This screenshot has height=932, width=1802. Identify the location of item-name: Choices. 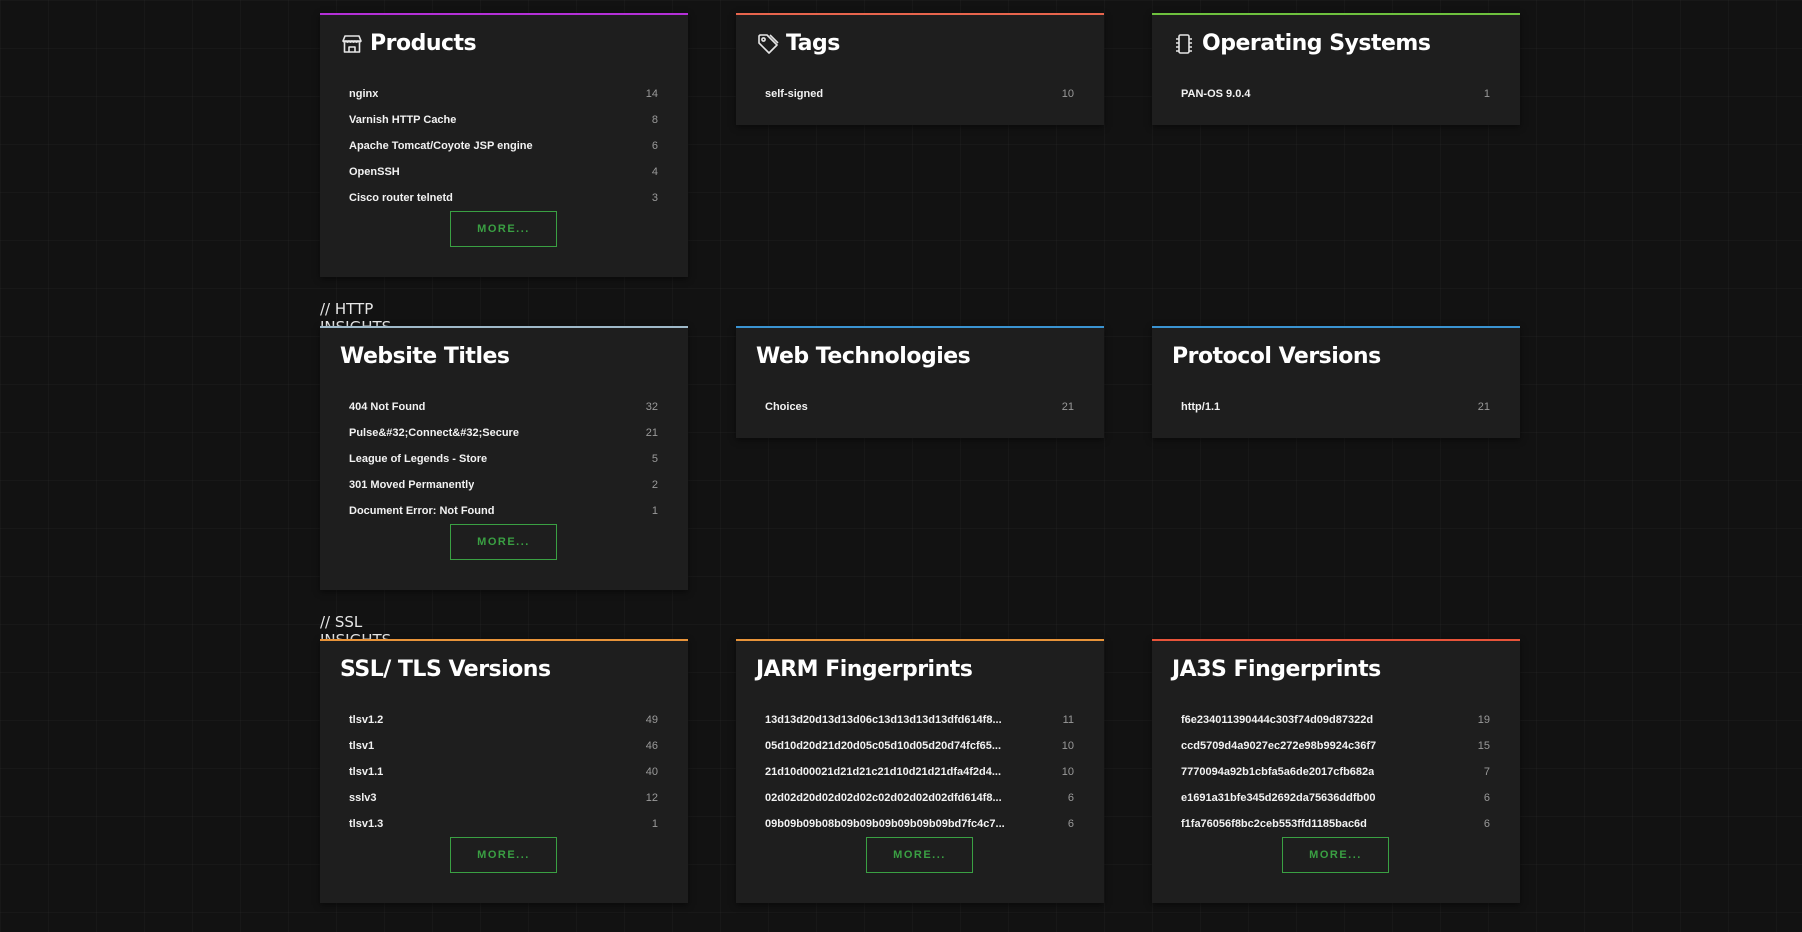
(786, 407).